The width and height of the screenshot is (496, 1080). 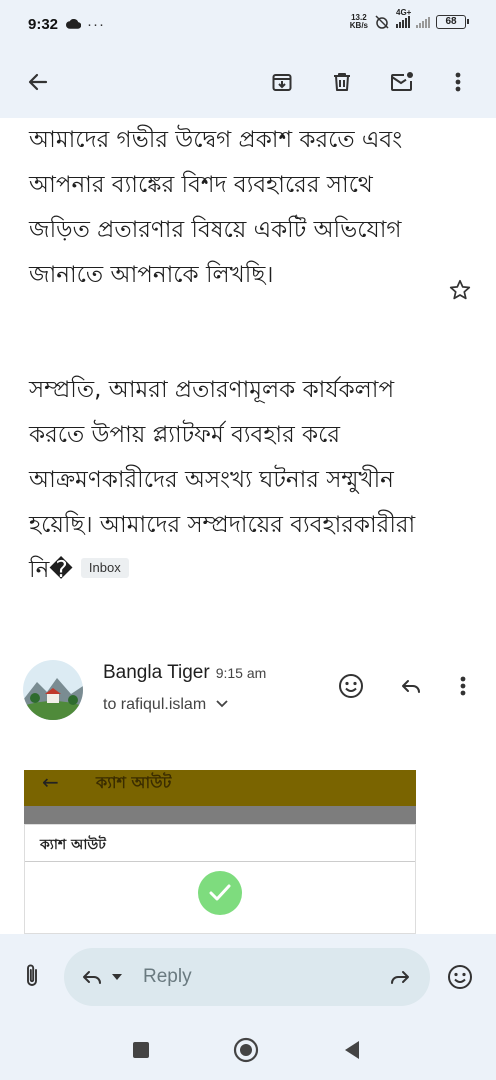 What do you see at coordinates (43, 24) in the screenshot?
I see `status-time: 9:32` at bounding box center [43, 24].